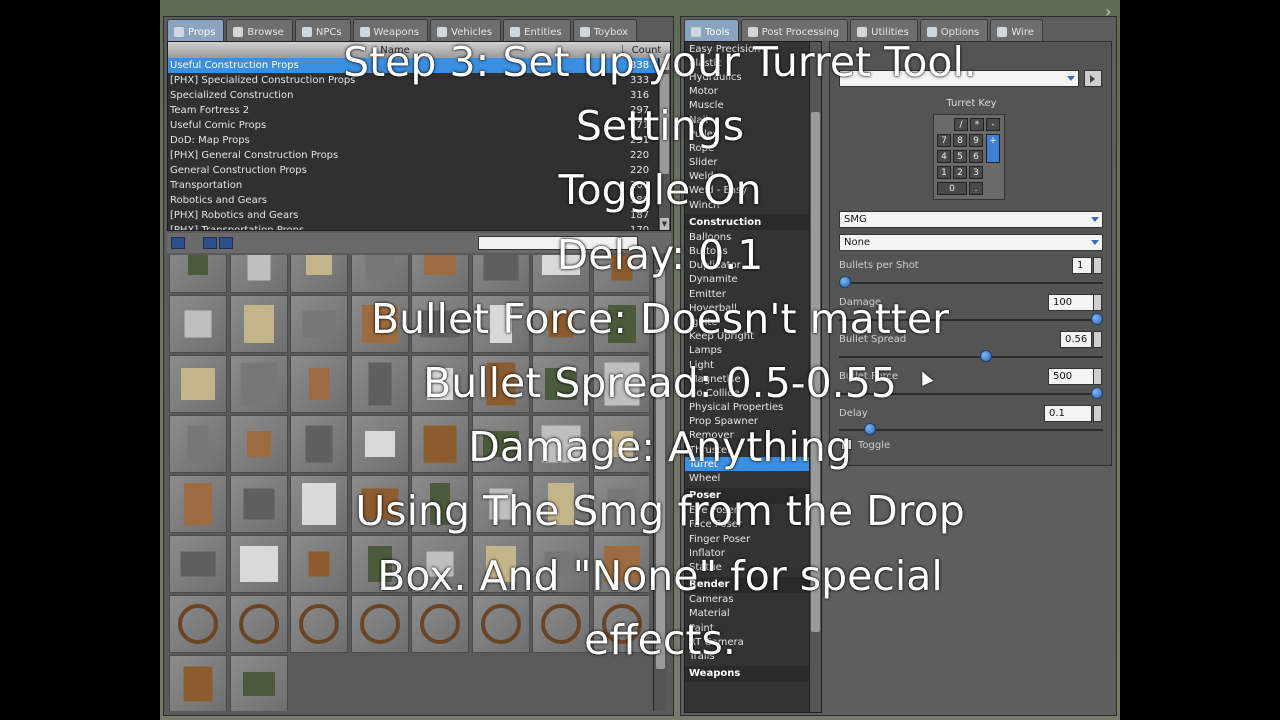  Describe the element at coordinates (1097, 302) in the screenshot. I see `damage-stepper` at that location.